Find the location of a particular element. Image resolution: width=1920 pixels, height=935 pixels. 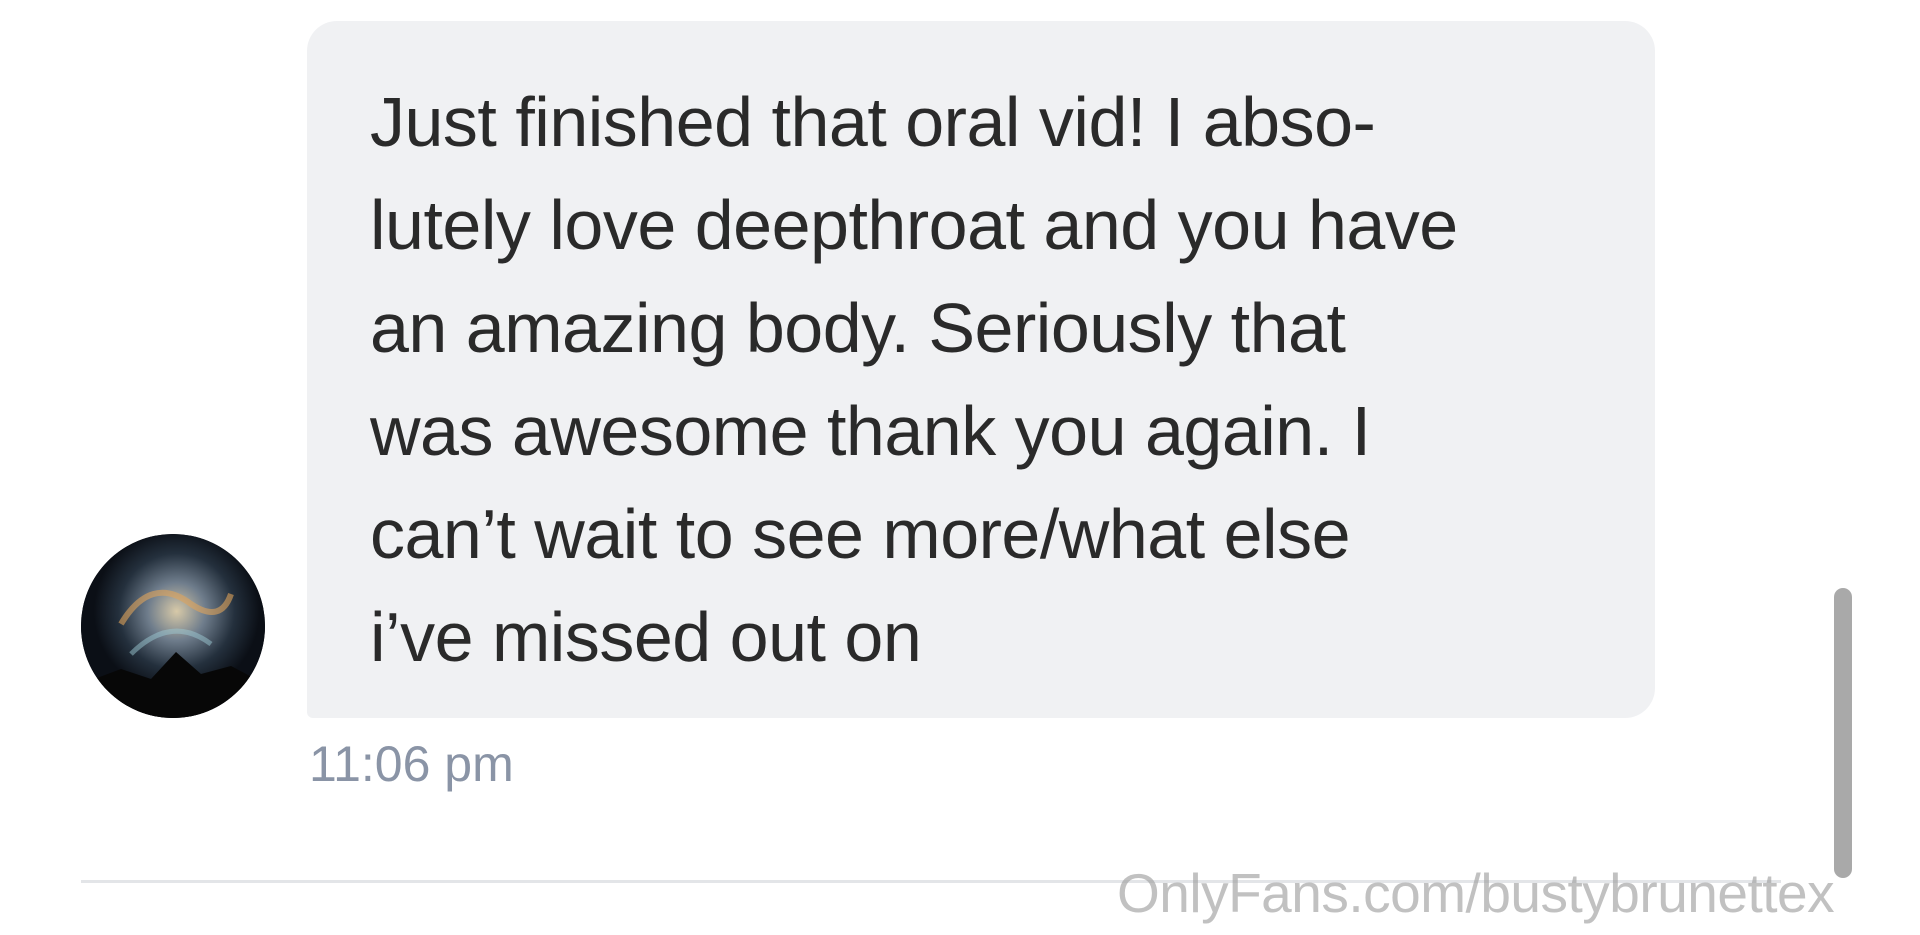

message-line: i’ve missed out on is located at coordinates (646, 637).